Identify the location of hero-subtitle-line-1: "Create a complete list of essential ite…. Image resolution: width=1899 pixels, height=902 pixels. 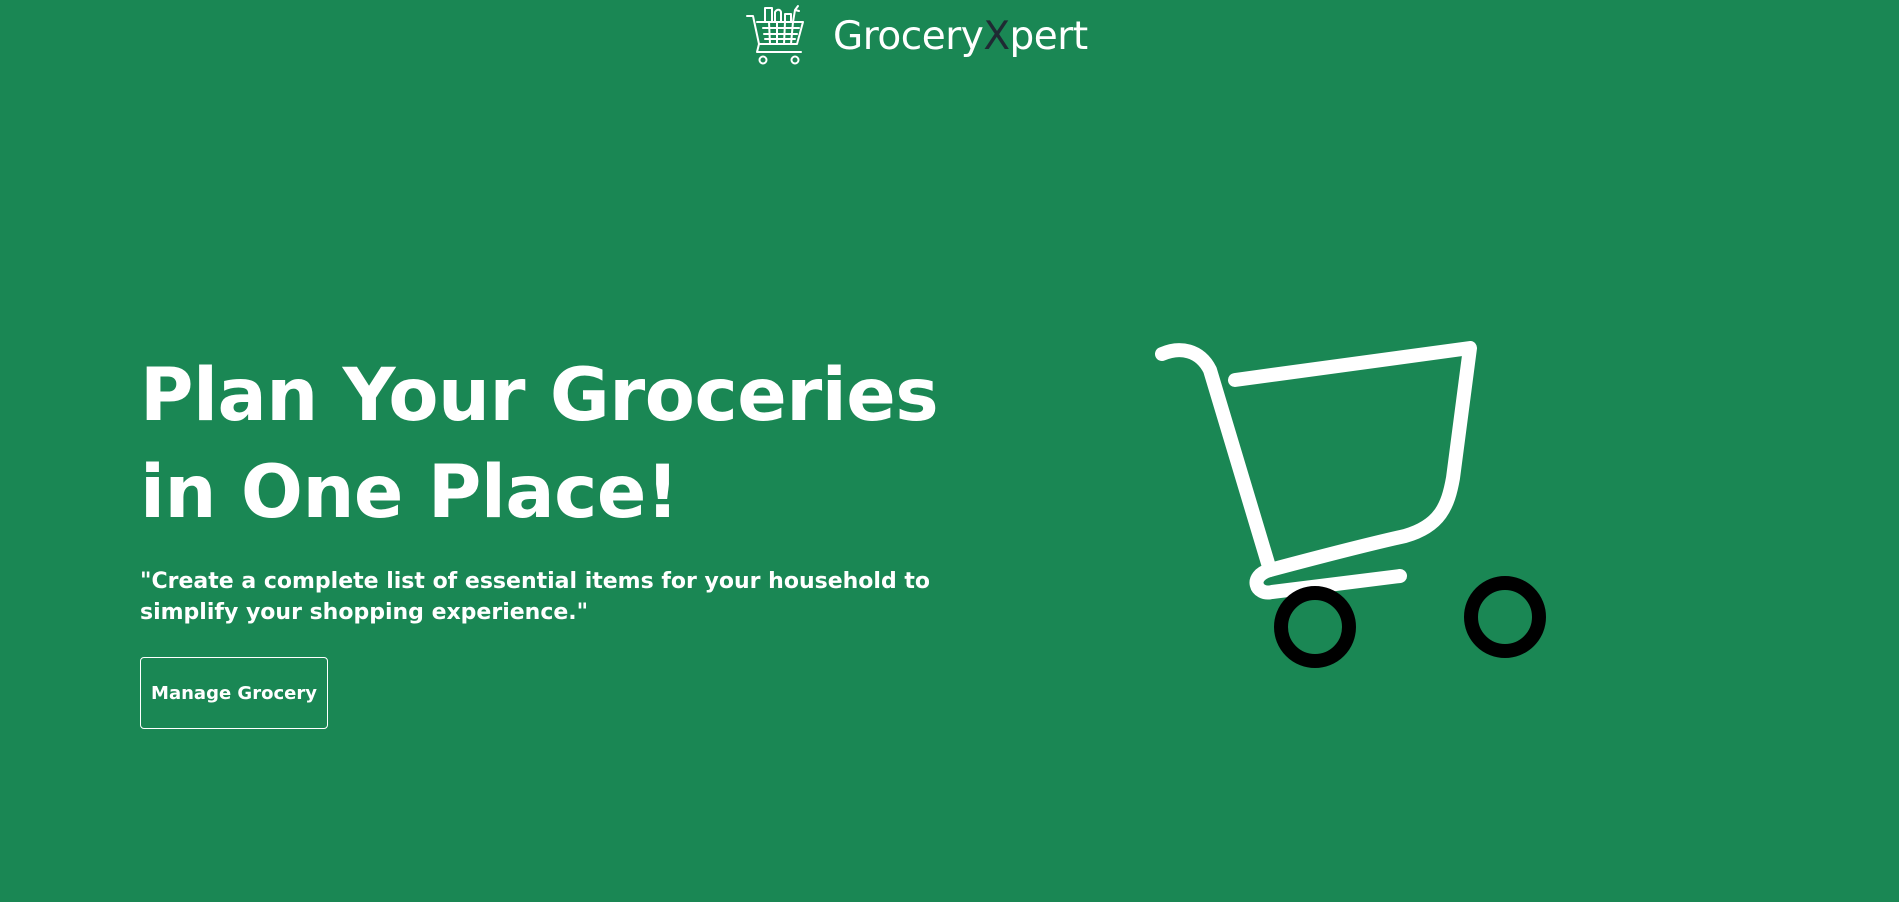
(535, 581).